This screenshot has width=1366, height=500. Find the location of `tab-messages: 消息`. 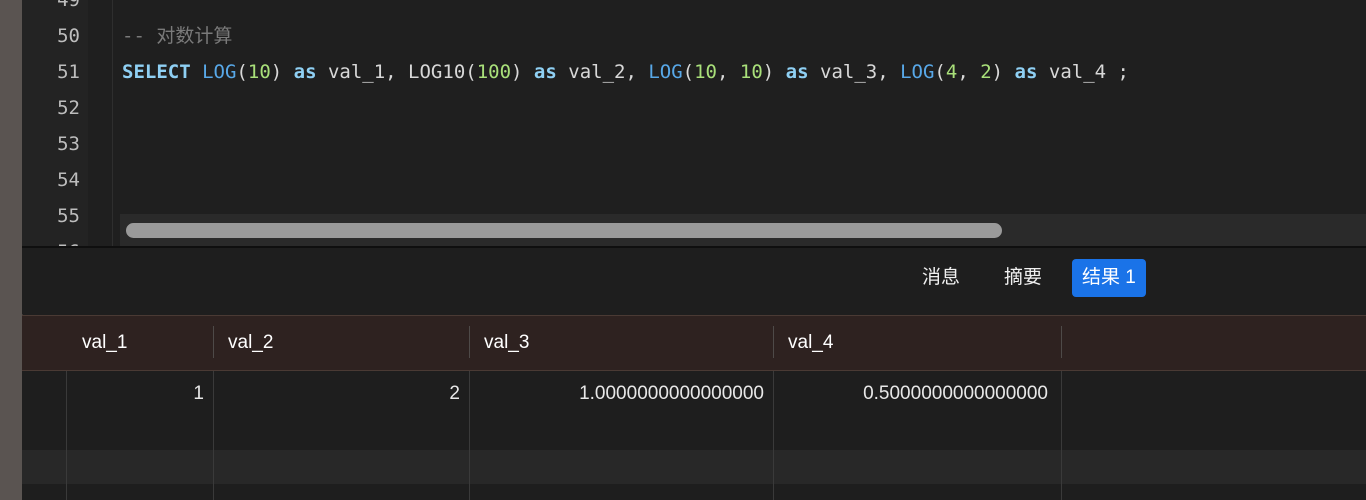

tab-messages: 消息 is located at coordinates (941, 278).